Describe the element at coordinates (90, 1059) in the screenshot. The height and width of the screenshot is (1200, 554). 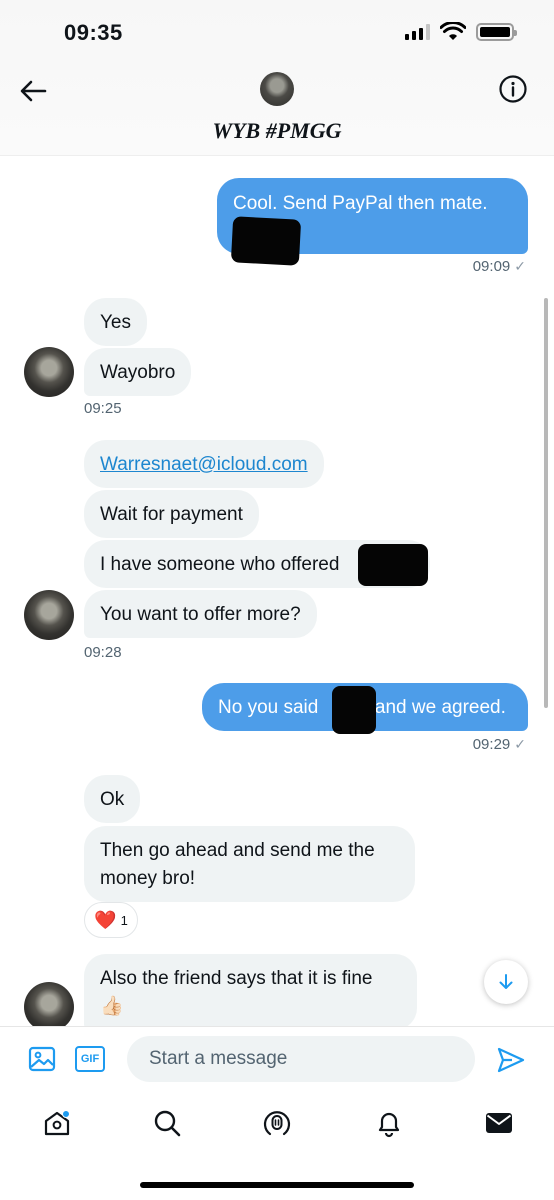
I see `gif-button: GIF` at that location.